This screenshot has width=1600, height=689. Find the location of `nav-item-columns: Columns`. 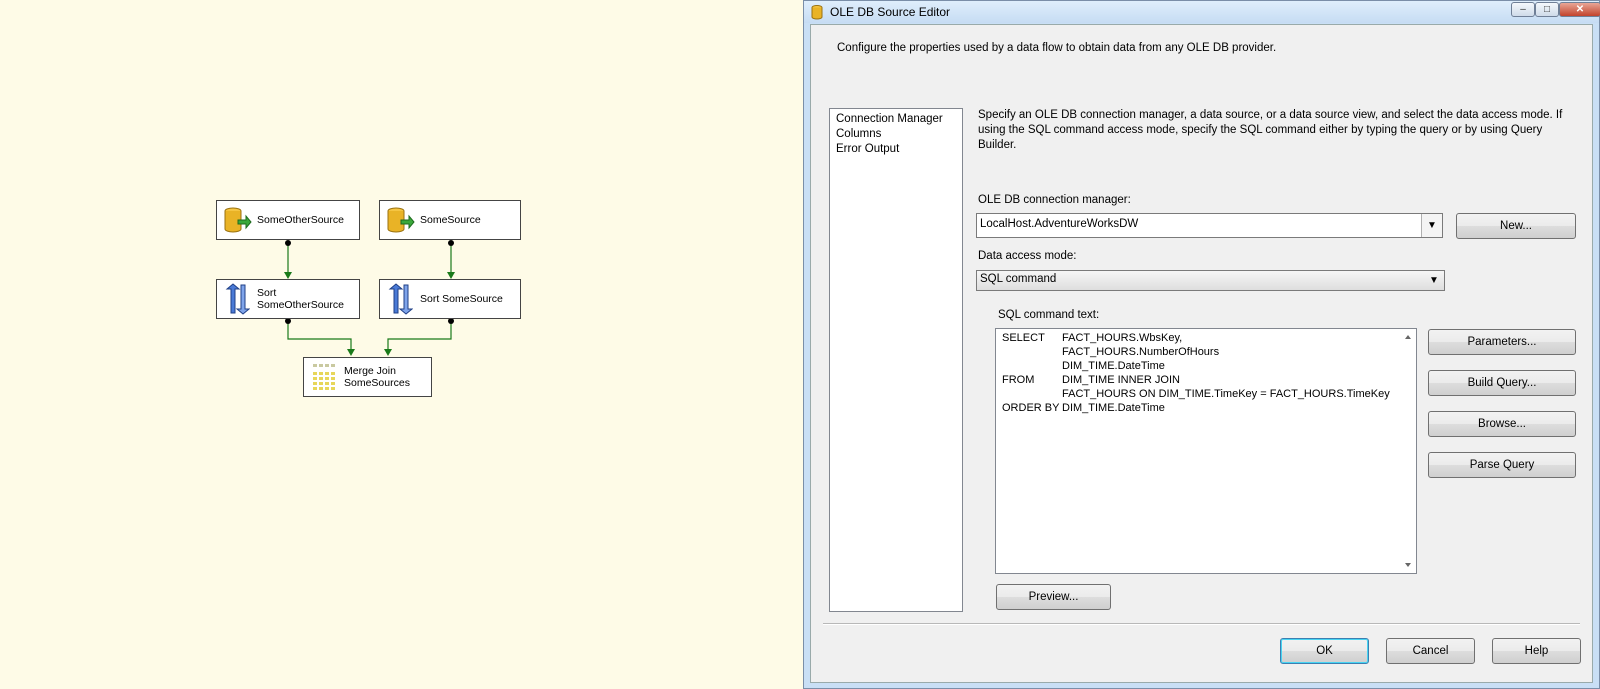

nav-item-columns: Columns is located at coordinates (896, 134).